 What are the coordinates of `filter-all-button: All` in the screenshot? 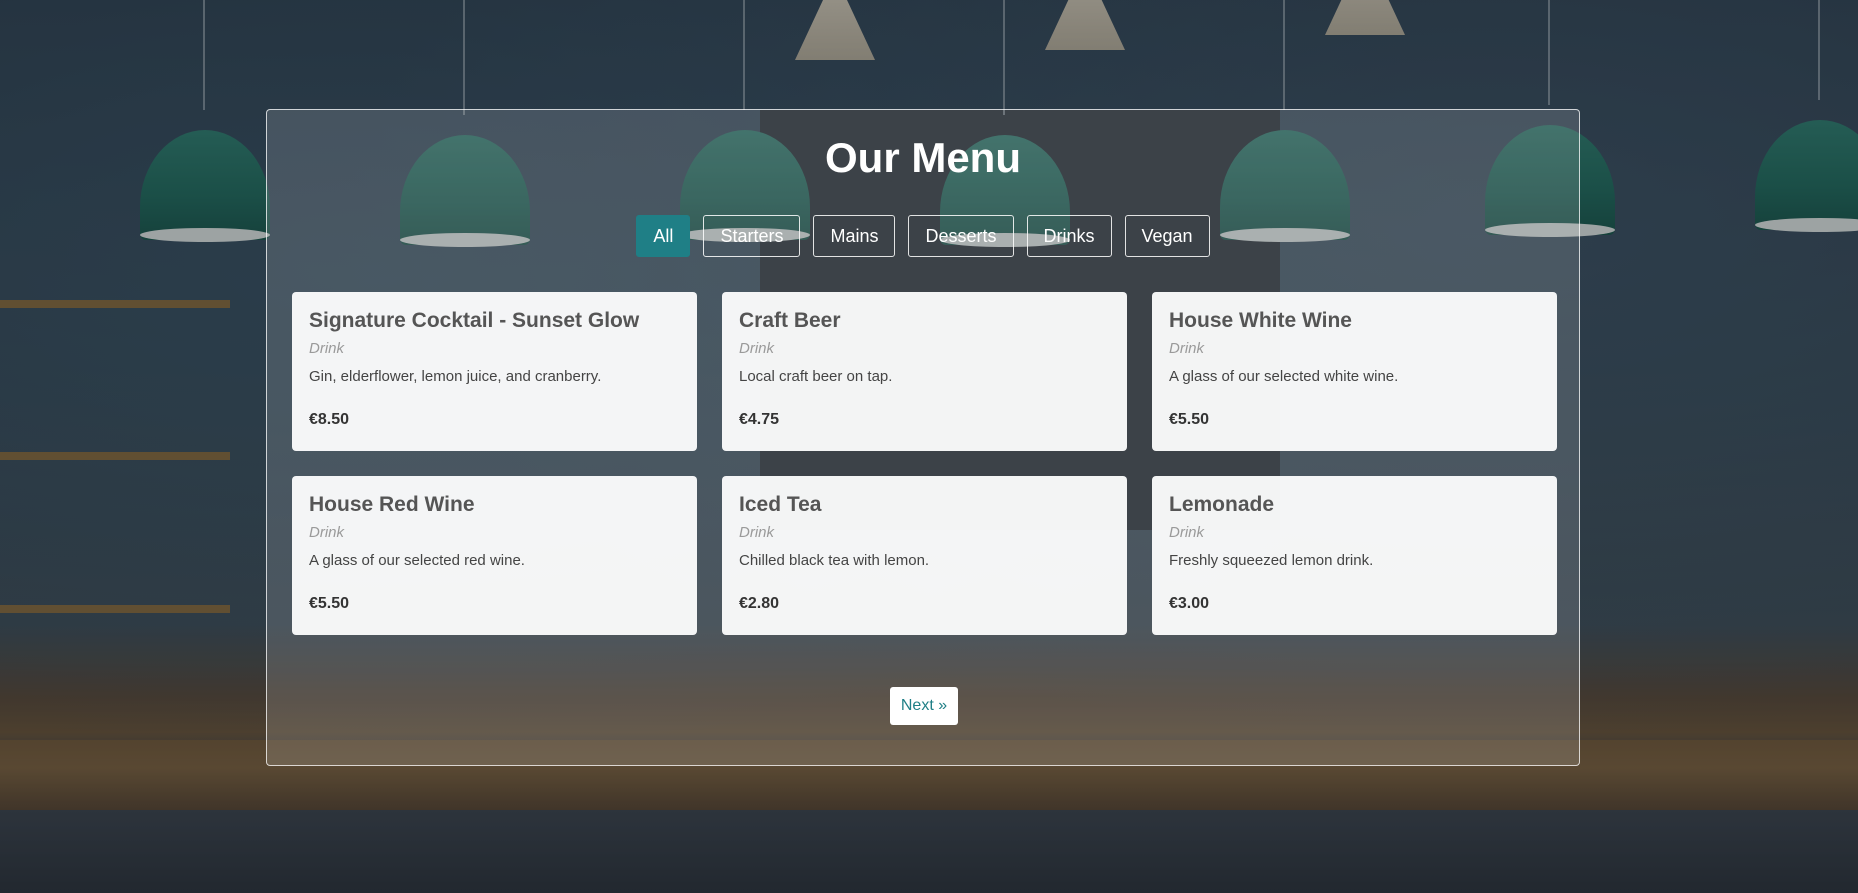 It's located at (663, 236).